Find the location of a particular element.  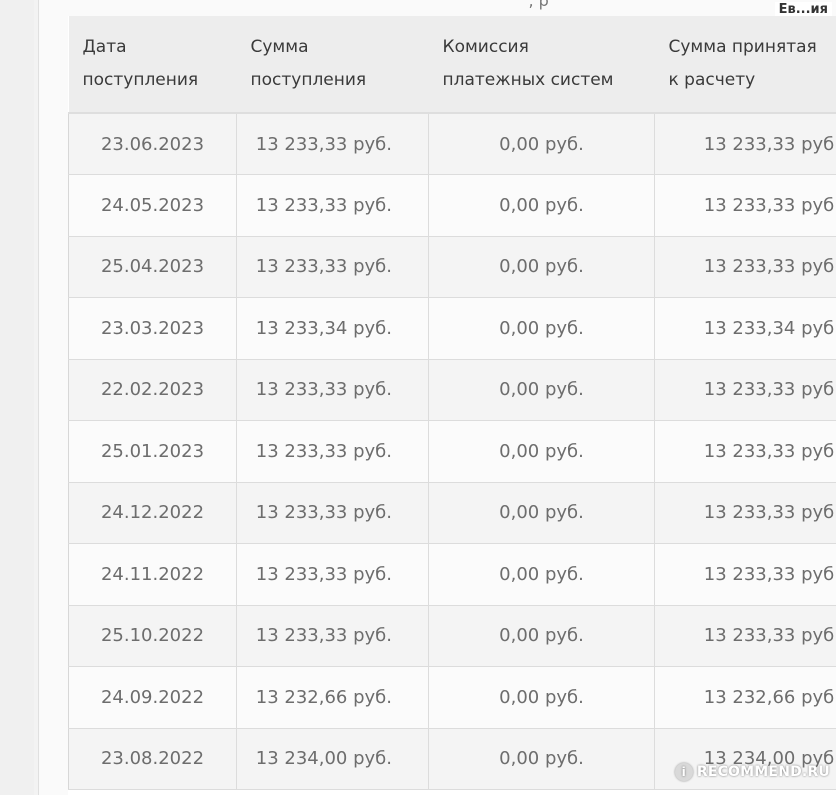

cell-date: 22.02.2023 is located at coordinates (152, 389).